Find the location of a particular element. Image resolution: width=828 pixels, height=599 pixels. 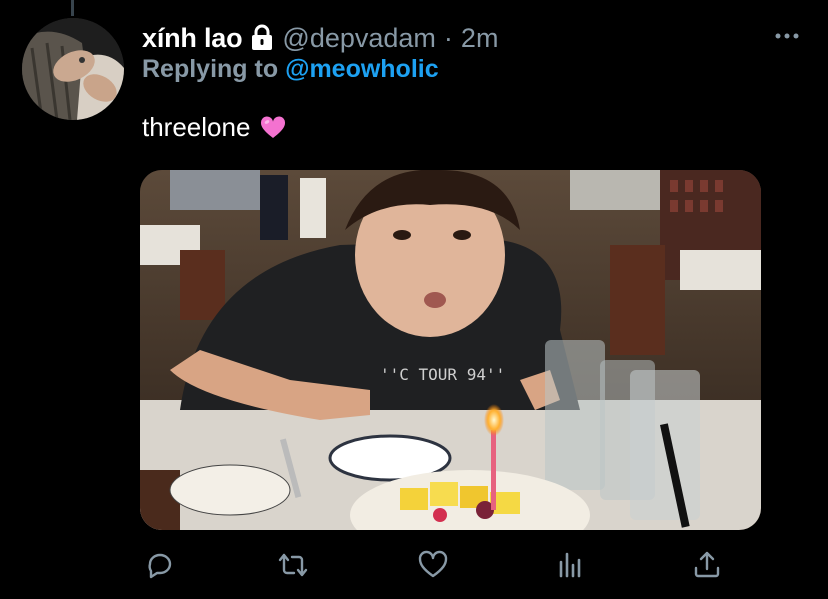

heart-icon is located at coordinates (433, 564).